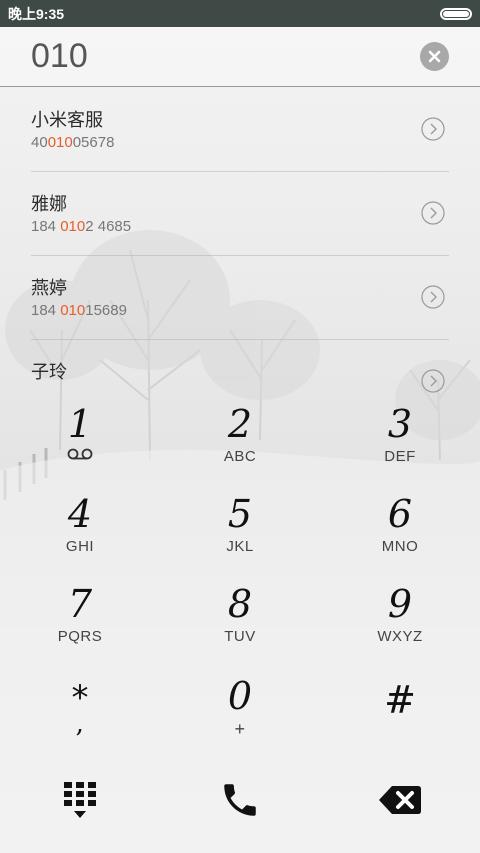  What do you see at coordinates (80, 454) in the screenshot?
I see `voicemail-icon` at bounding box center [80, 454].